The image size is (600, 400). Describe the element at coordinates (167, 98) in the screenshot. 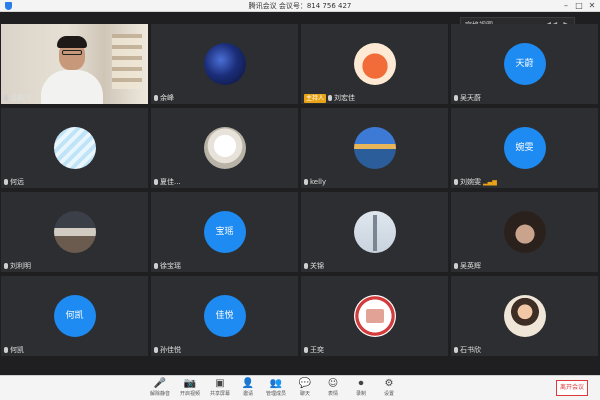

I see `participant-name: 余峰` at that location.